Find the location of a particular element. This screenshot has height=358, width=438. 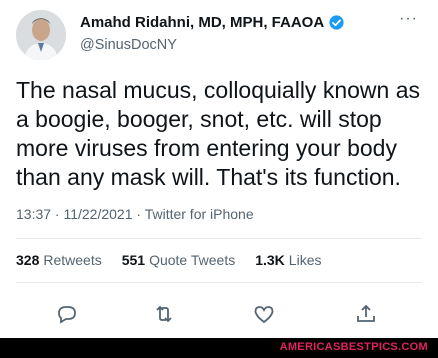

avatar is located at coordinates (41, 35).